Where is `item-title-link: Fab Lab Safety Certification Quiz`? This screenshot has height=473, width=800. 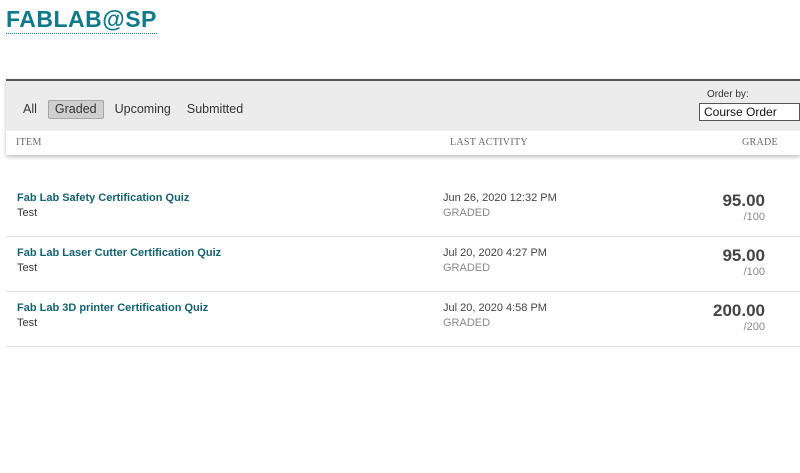 item-title-link: Fab Lab Safety Certification Quiz is located at coordinates (103, 198).